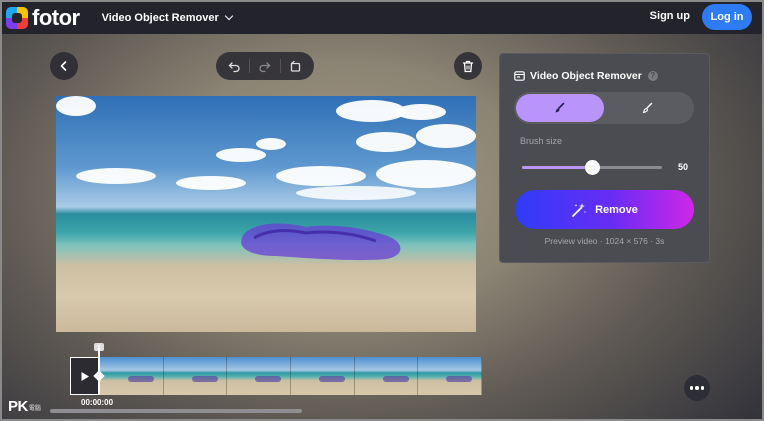 Image resolution: width=764 pixels, height=421 pixels. I want to click on product-menu-label: Video Object Remover, so click(160, 18).